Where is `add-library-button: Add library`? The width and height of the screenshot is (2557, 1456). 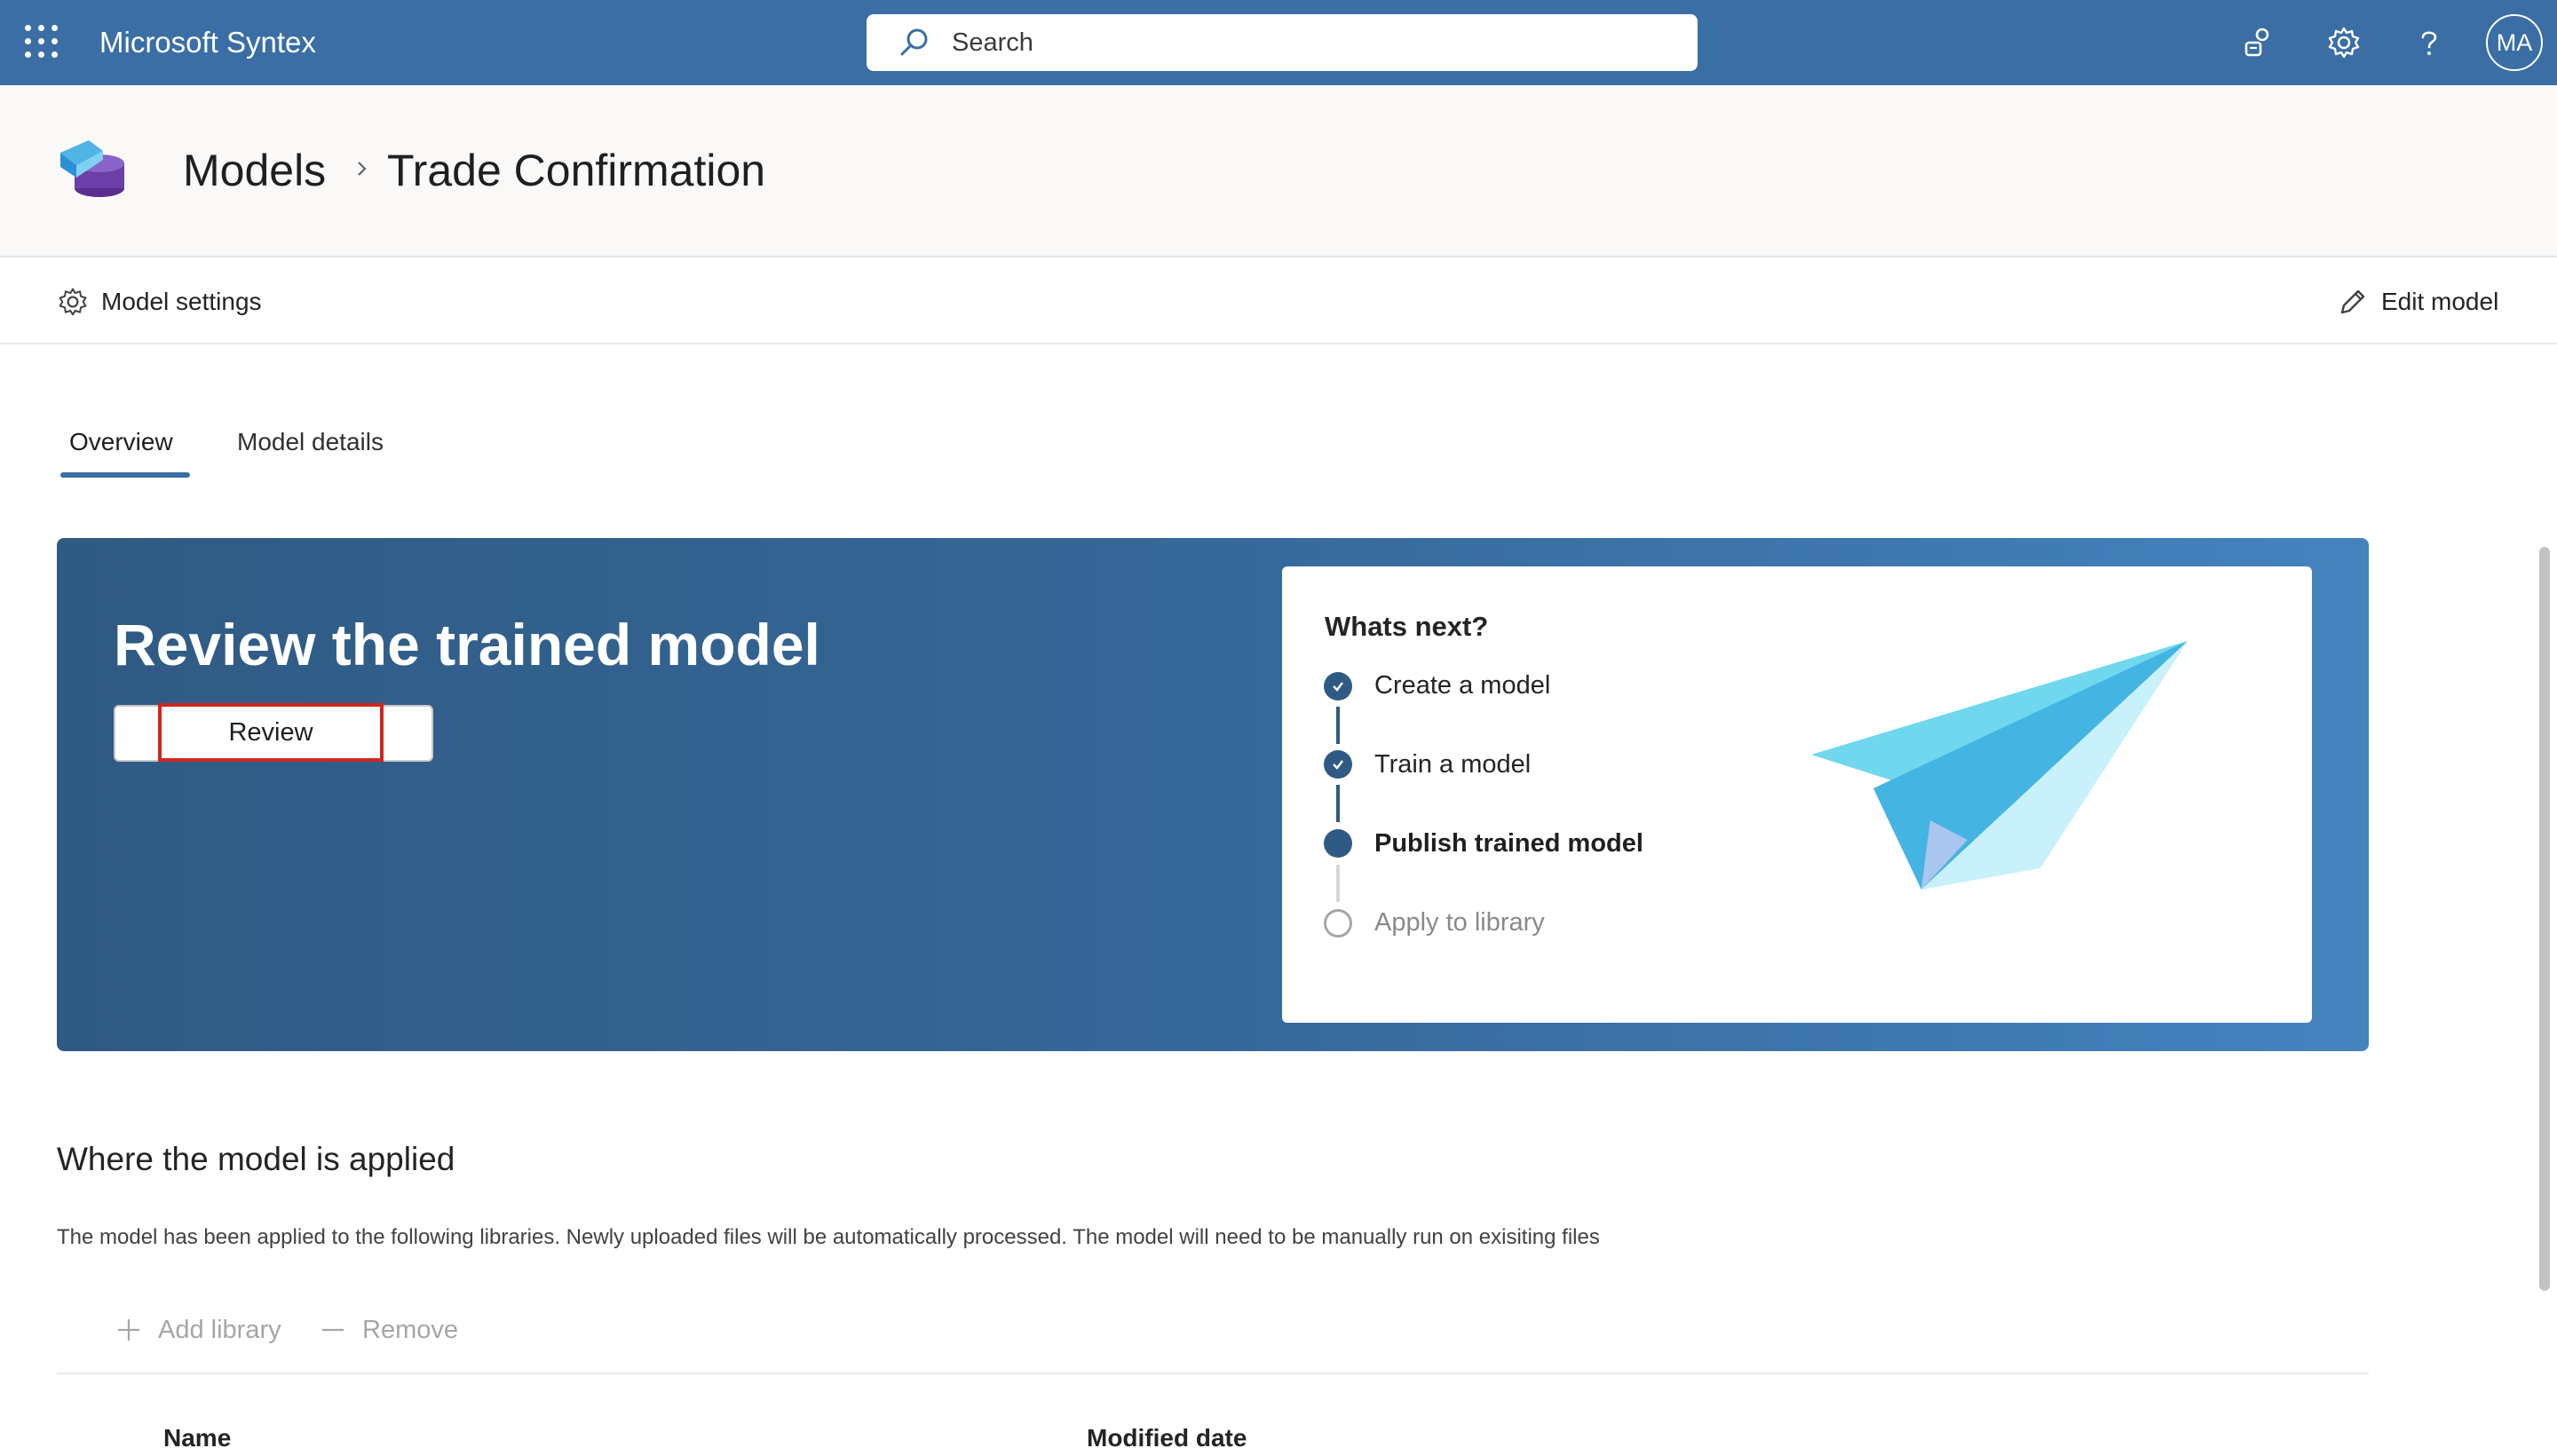
add-library-button: Add library is located at coordinates (198, 1329).